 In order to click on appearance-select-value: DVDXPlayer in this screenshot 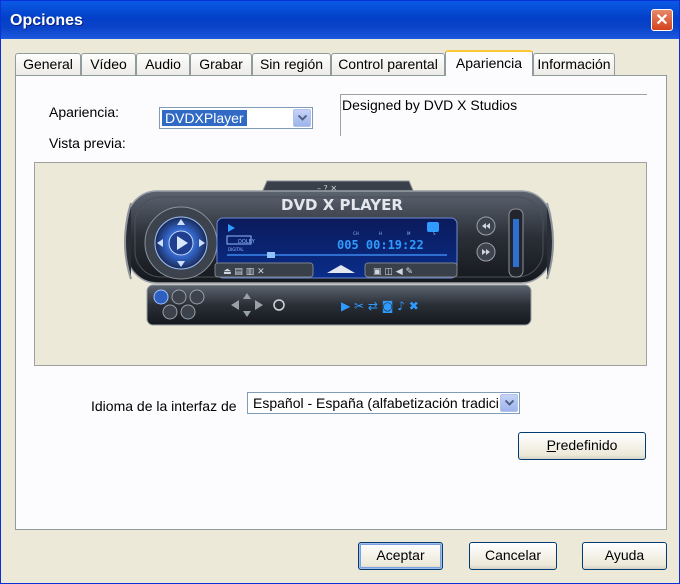, I will do `click(204, 118)`.